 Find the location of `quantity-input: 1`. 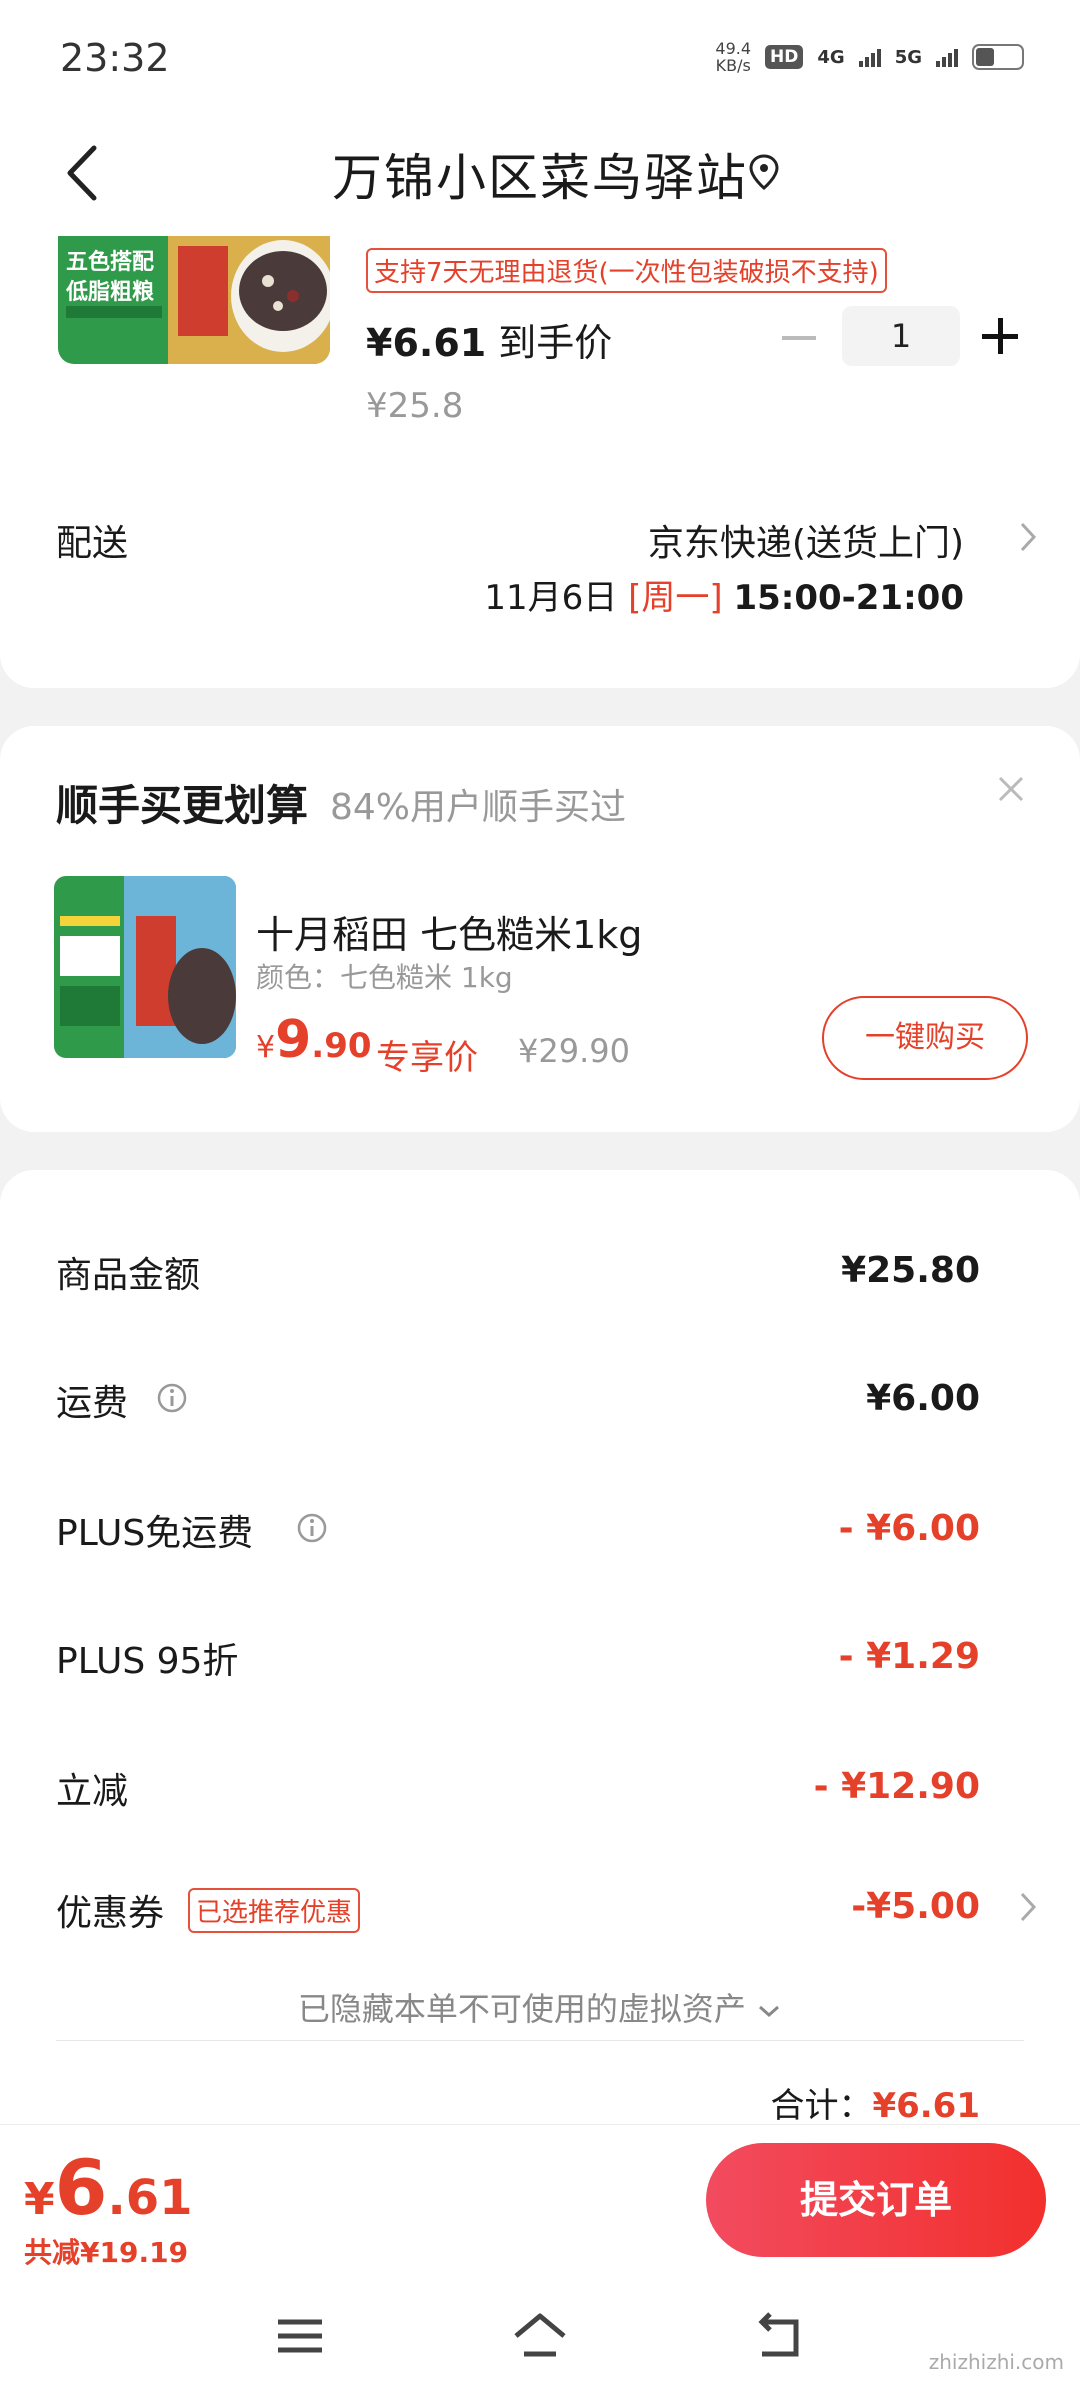

quantity-input: 1 is located at coordinates (901, 336).